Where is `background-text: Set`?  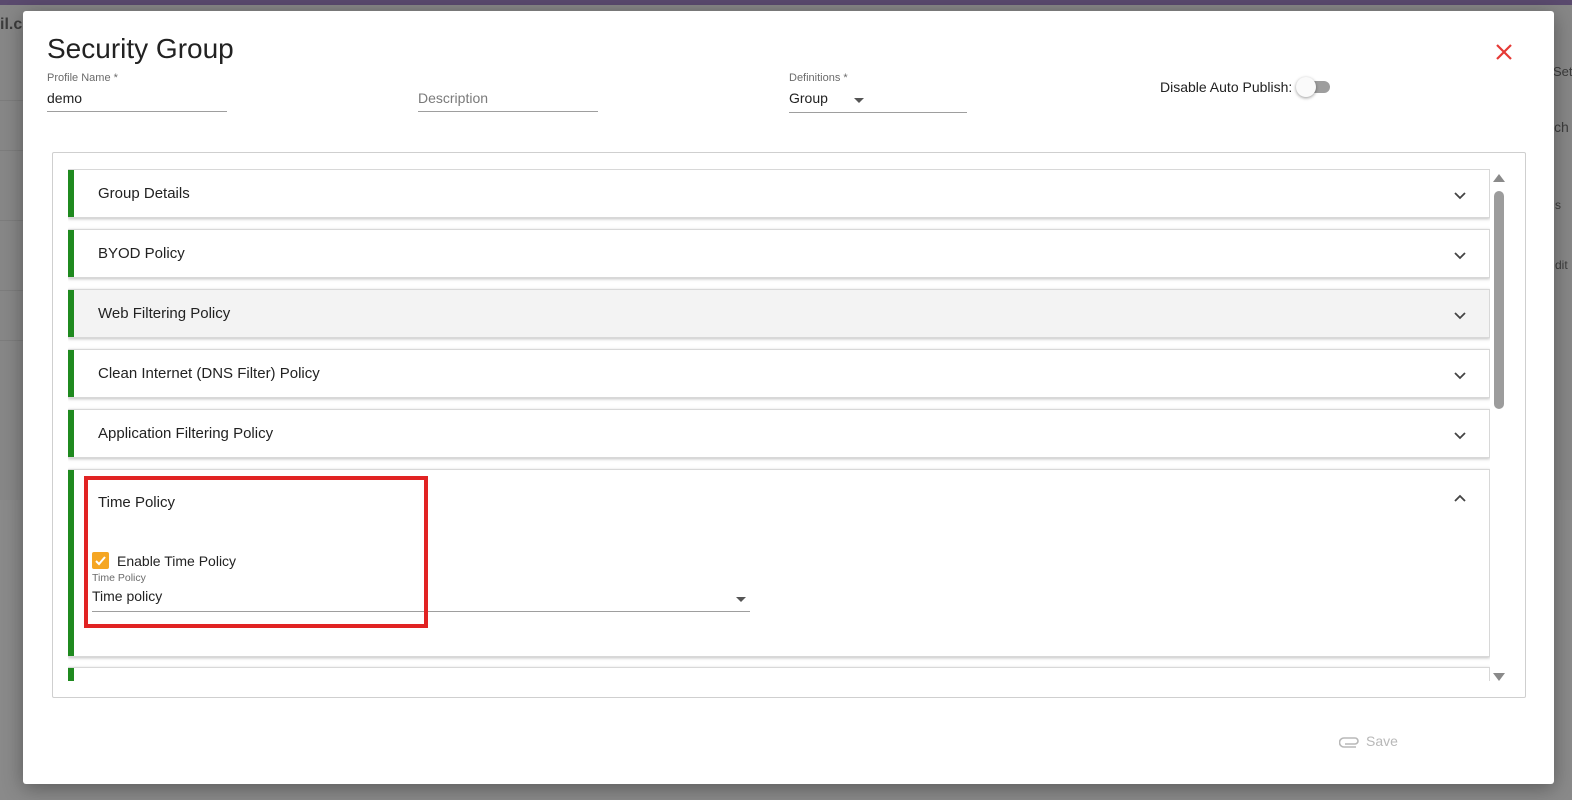
background-text: Set is located at coordinates (1562, 71).